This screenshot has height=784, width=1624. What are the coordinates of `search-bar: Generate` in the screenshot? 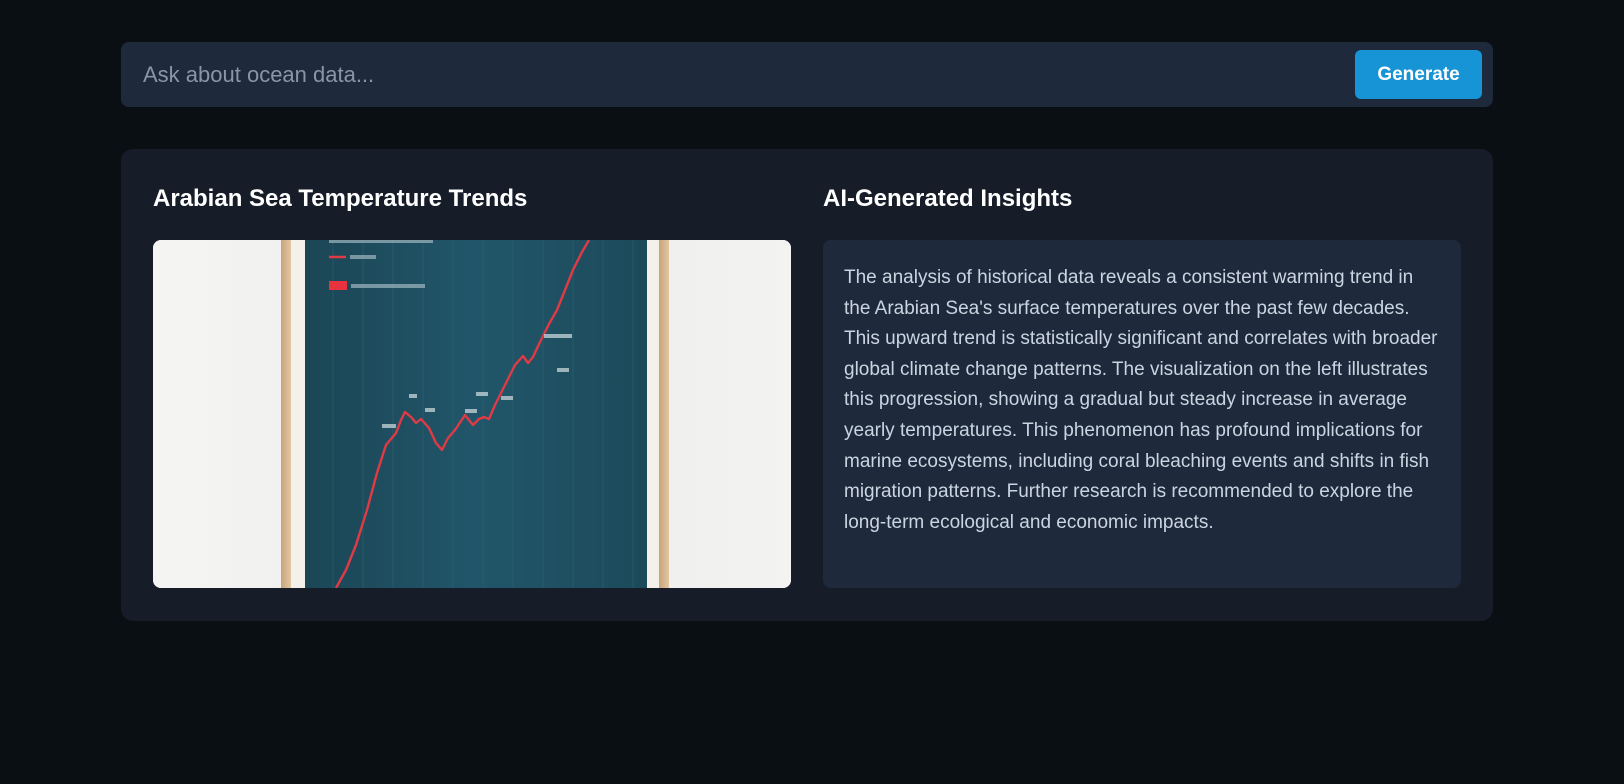 It's located at (807, 74).